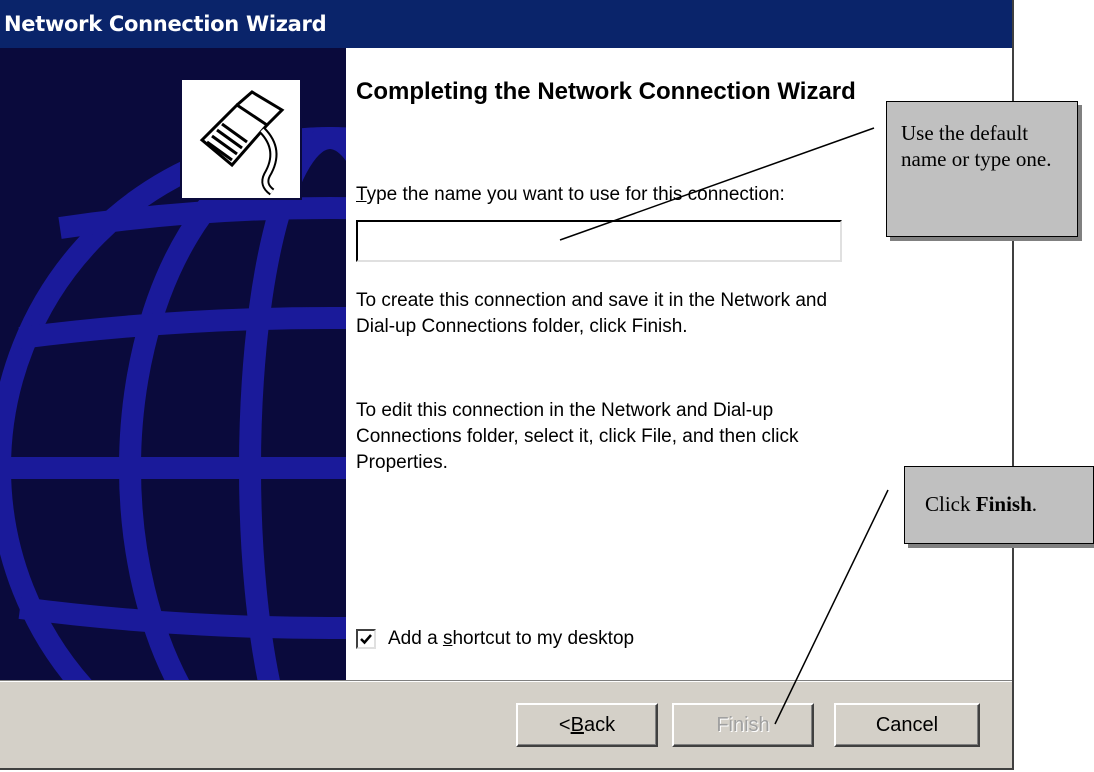 This screenshot has height=772, width=1094. I want to click on name-hint-callout: Use the default name or type one., so click(982, 169).